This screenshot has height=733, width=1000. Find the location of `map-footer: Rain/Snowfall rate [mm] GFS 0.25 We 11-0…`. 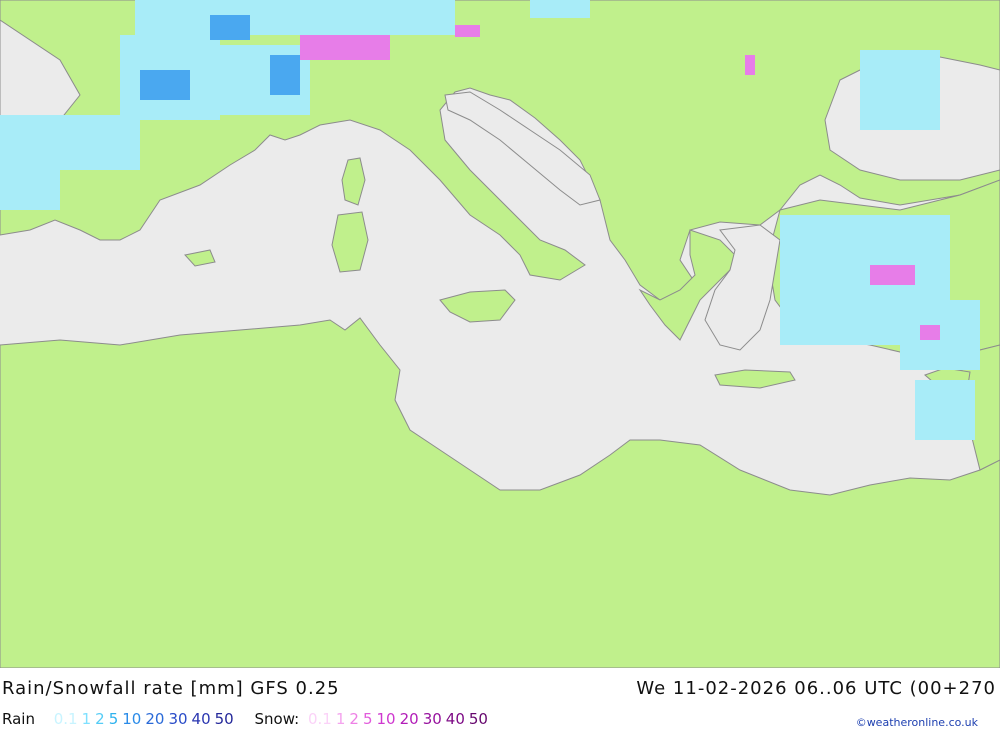

map-footer: Rain/Snowfall rate [mm] GFS 0.25 We 11-0… is located at coordinates (500, 700).